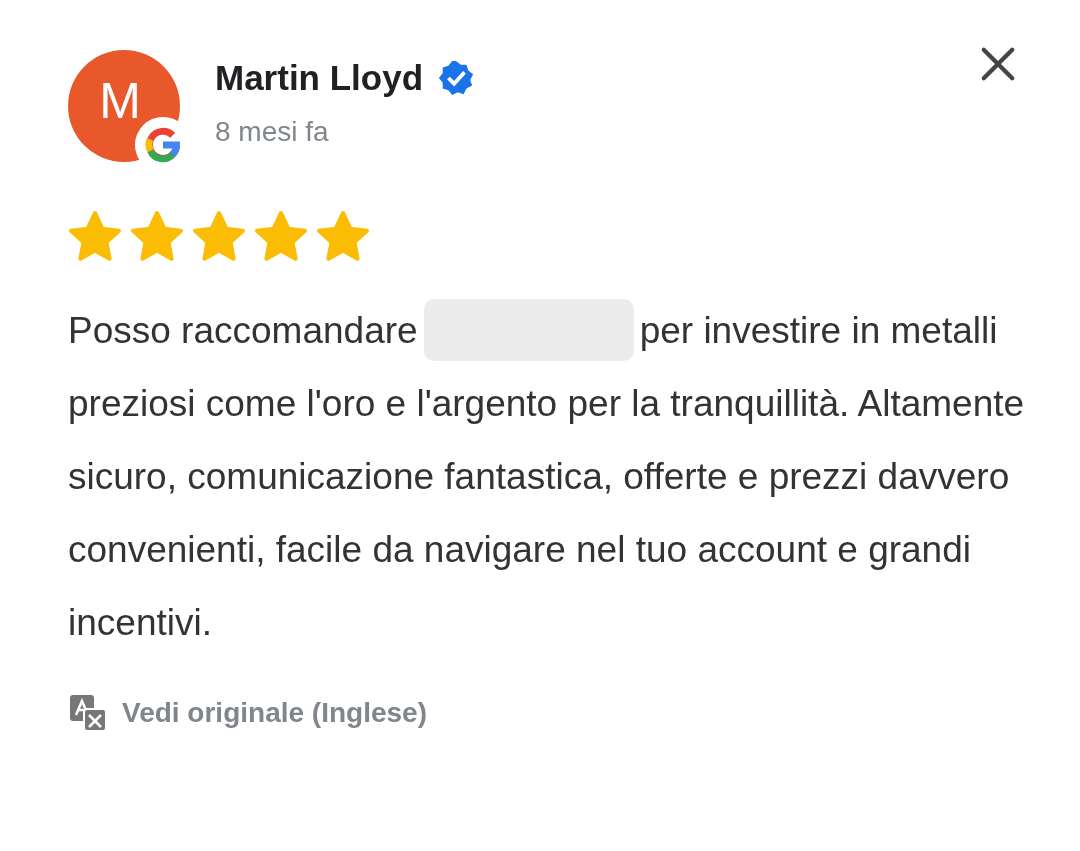  What do you see at coordinates (272, 132) in the screenshot?
I see `review-time: 8 mesi fa` at bounding box center [272, 132].